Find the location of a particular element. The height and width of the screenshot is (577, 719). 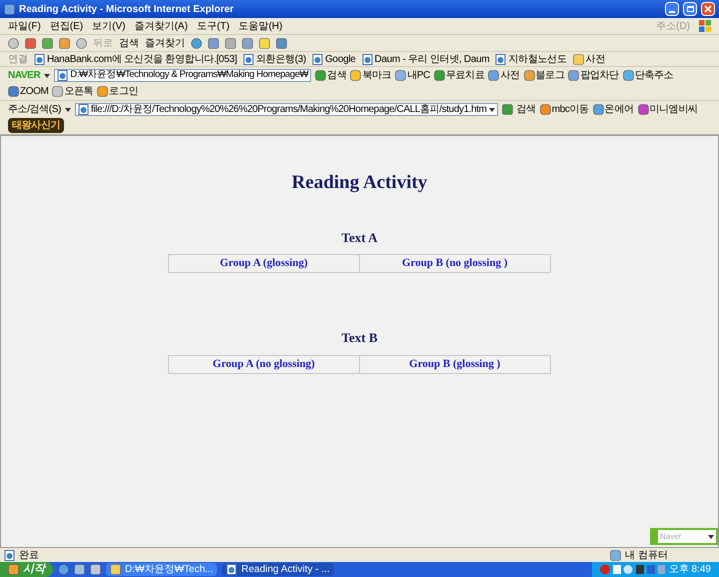

minimize-button is located at coordinates (672, 9).